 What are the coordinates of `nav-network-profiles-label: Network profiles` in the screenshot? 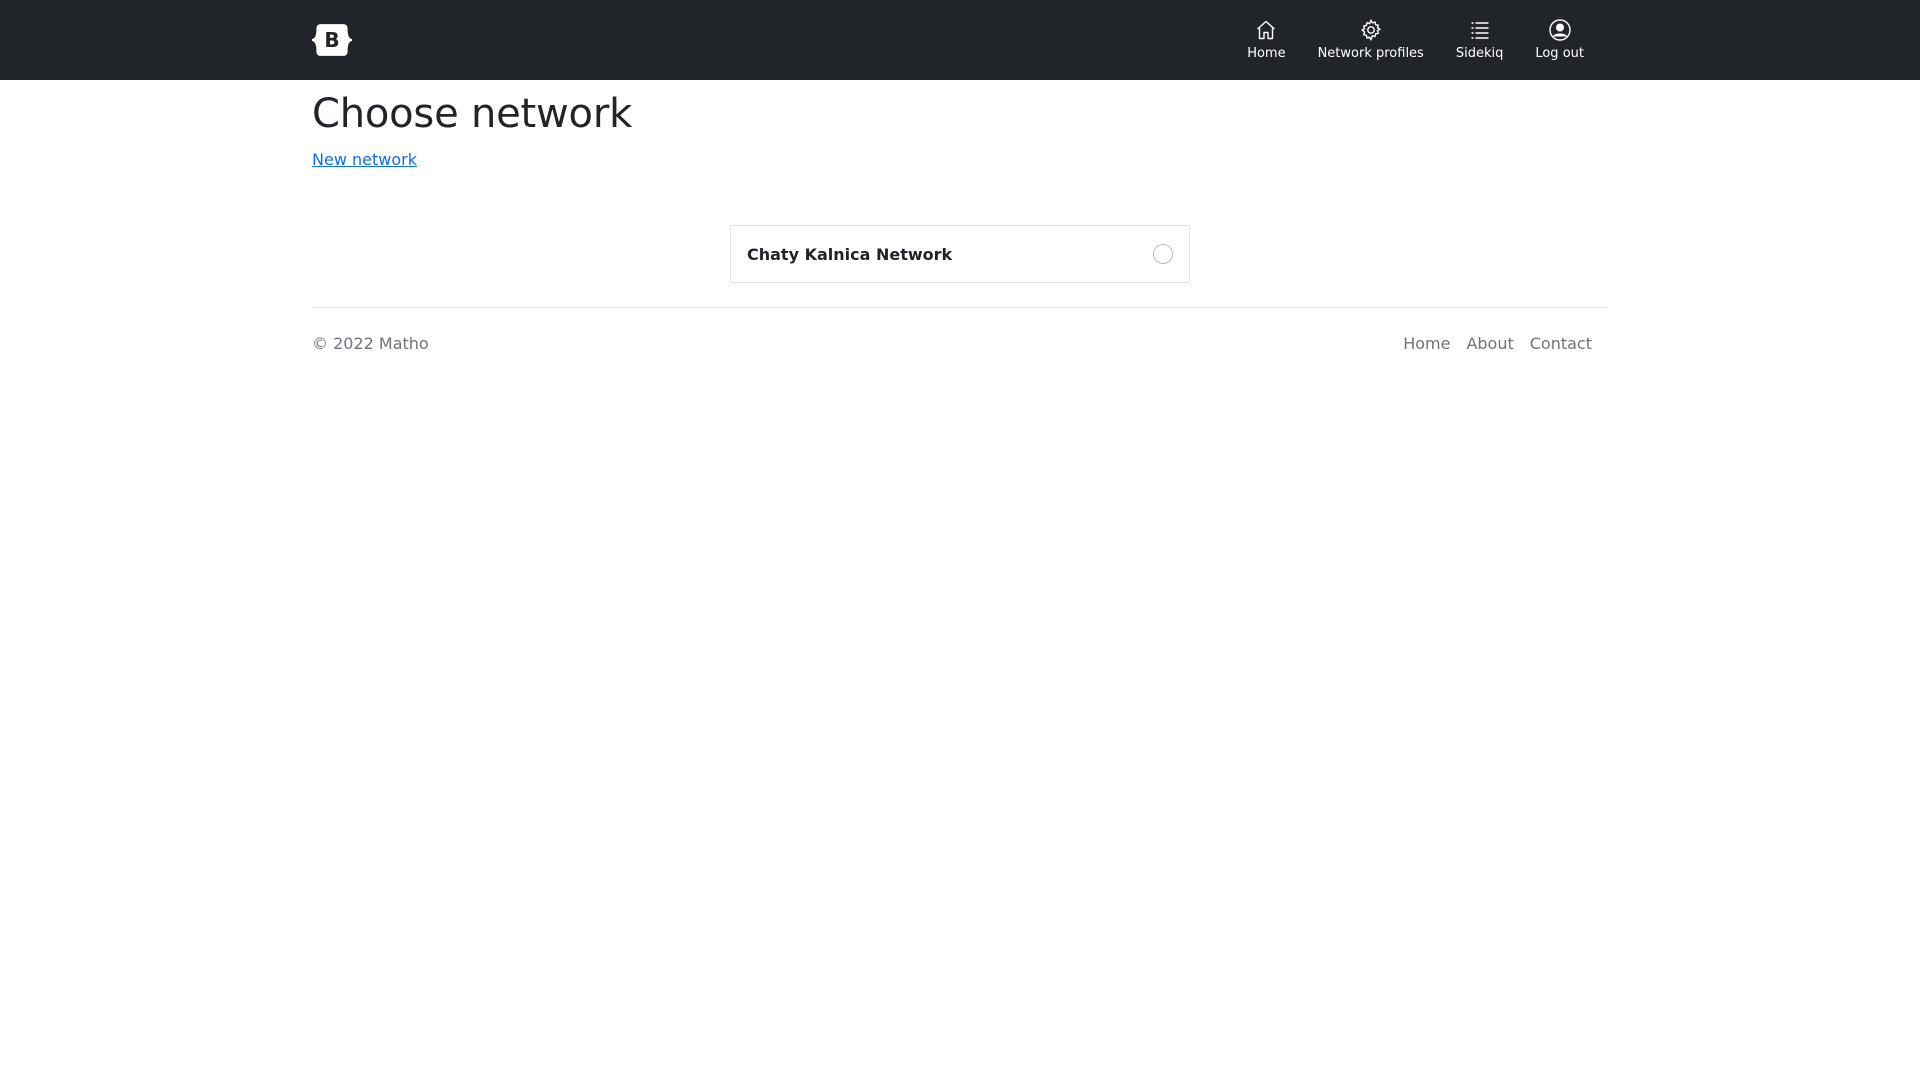 It's located at (1370, 53).